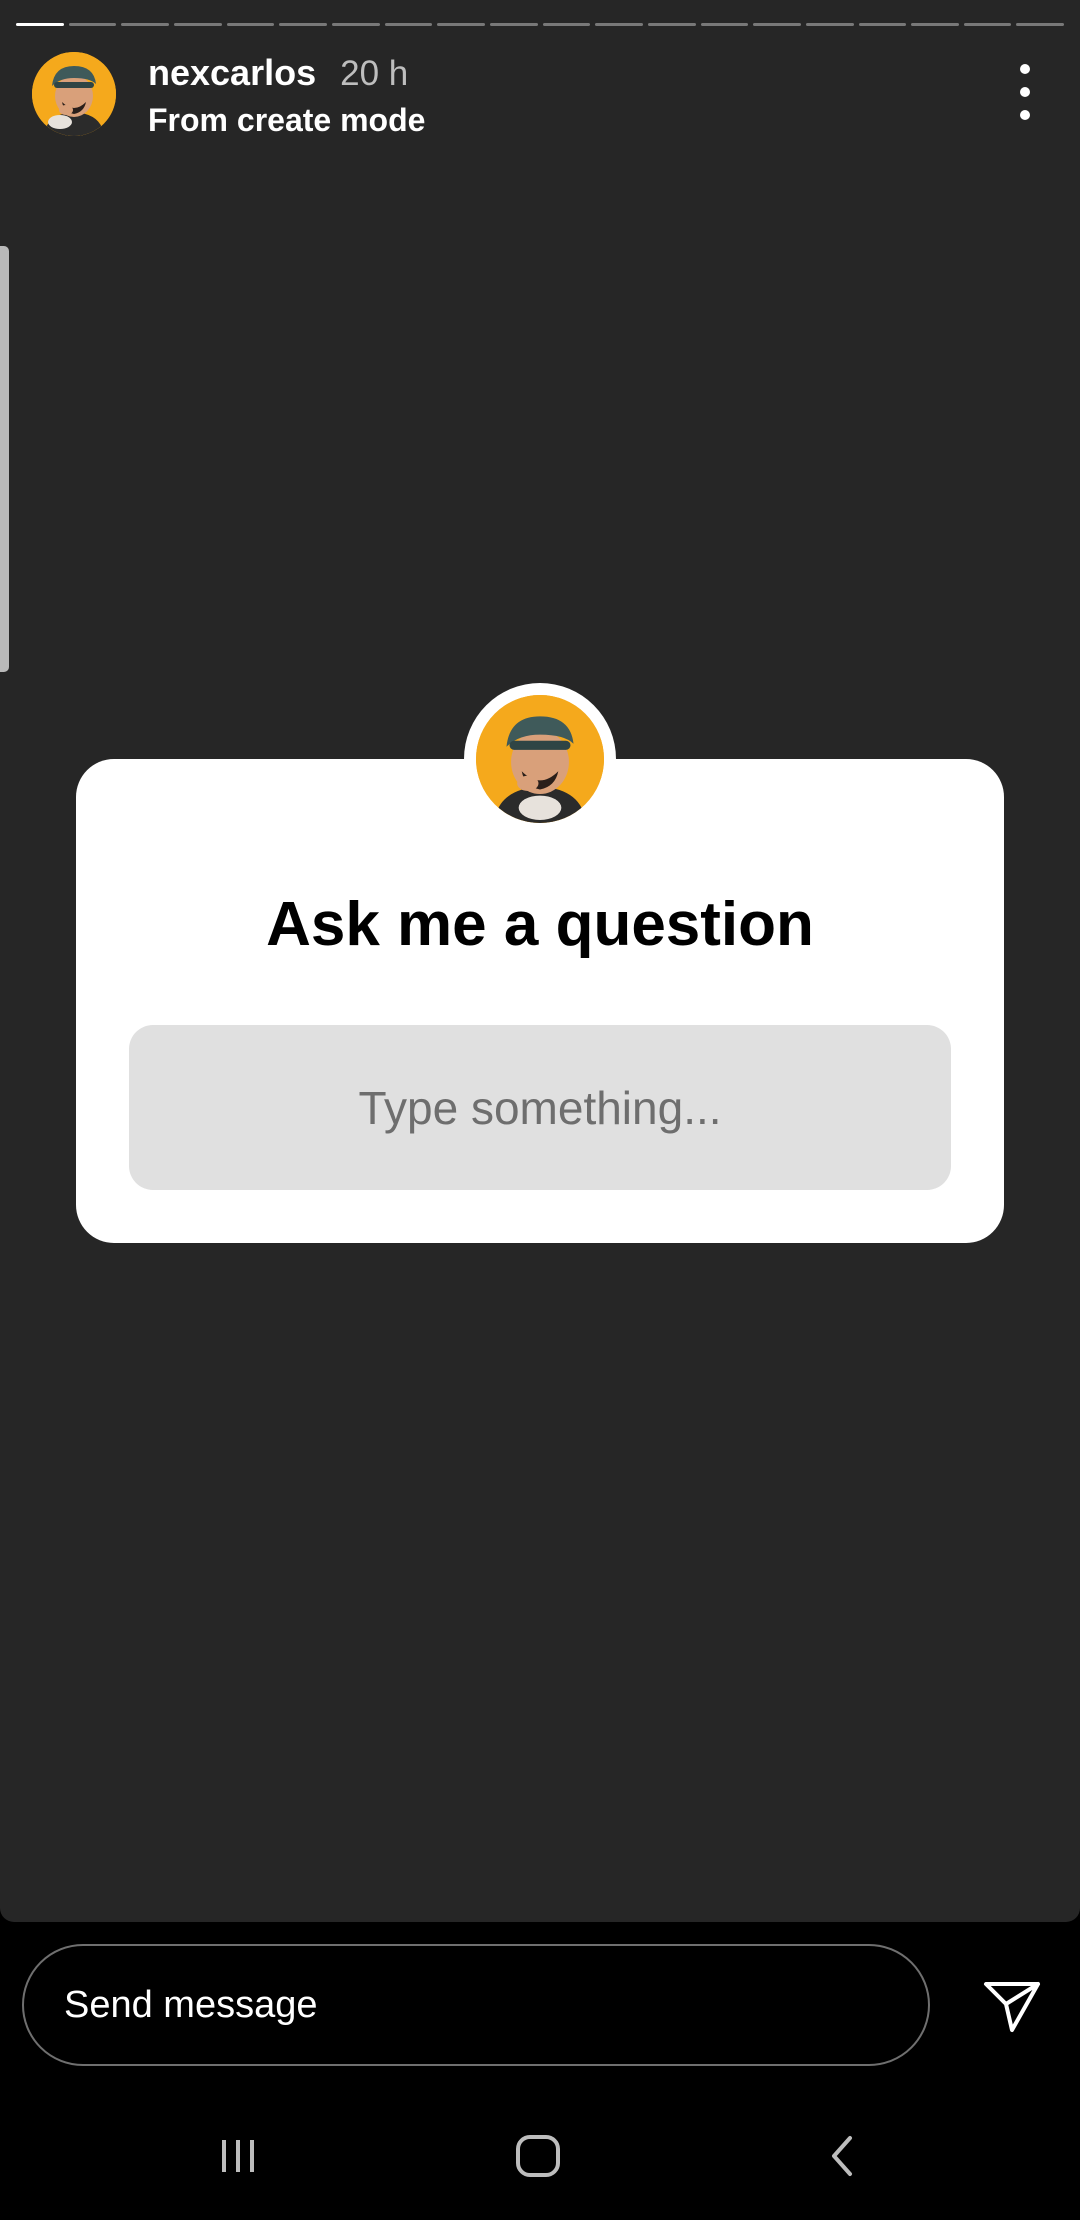 This screenshot has width=1080, height=2220. What do you see at coordinates (374, 73) in the screenshot?
I see `post-time: 20 h` at bounding box center [374, 73].